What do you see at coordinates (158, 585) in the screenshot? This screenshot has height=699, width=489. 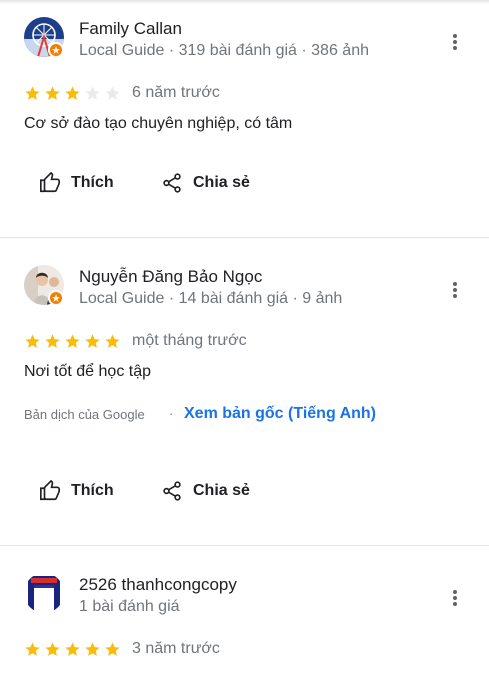 I see `reviewer-name: 2526 thanhcongcopy` at bounding box center [158, 585].